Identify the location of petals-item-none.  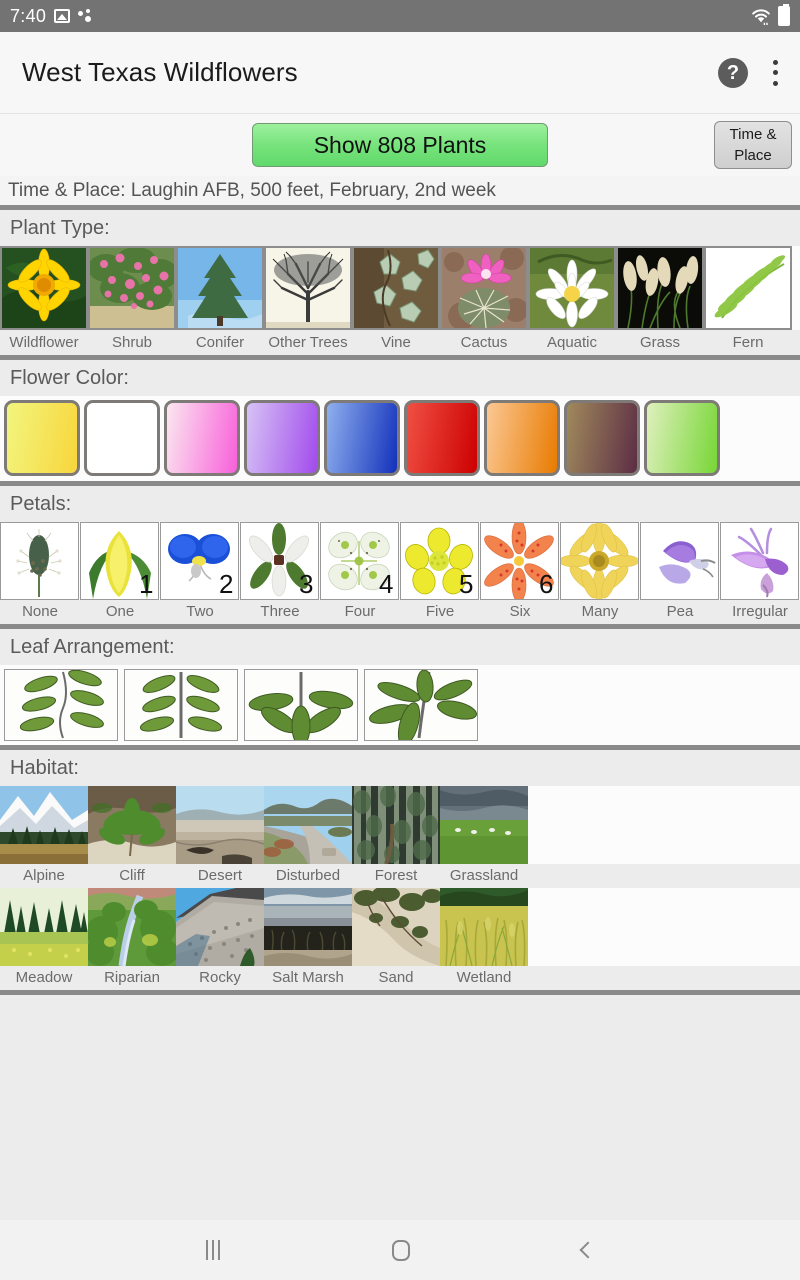
(40, 561).